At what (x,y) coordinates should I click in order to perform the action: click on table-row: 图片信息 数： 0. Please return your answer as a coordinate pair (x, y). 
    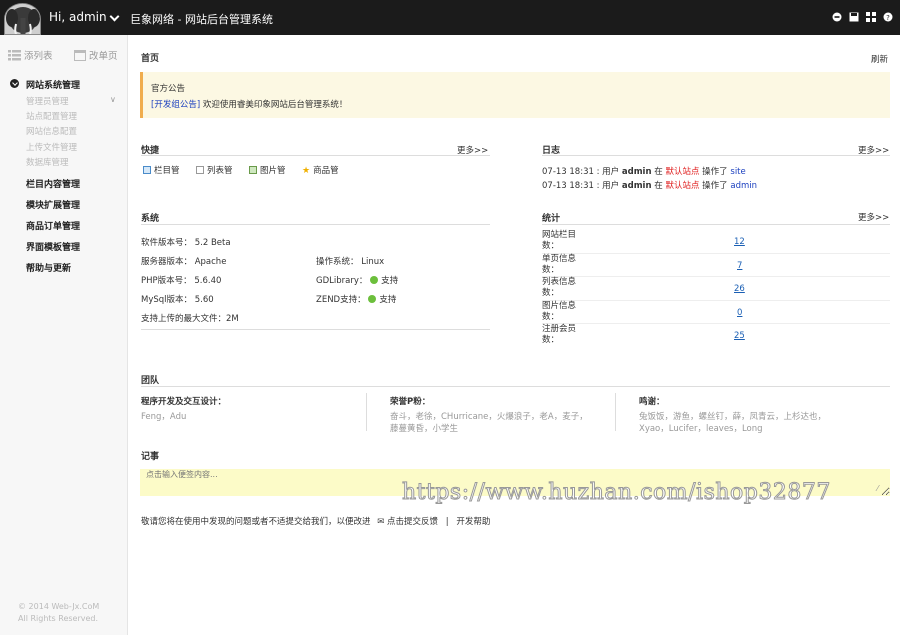
    Looking at the image, I should click on (716, 312).